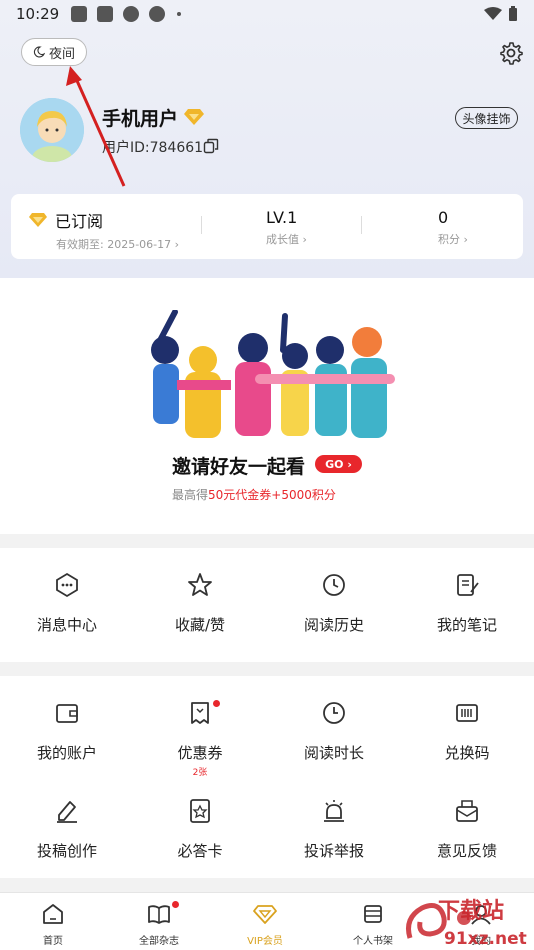 The height and width of the screenshot is (950, 534). Describe the element at coordinates (334, 811) in the screenshot. I see `alarm-icon` at that location.